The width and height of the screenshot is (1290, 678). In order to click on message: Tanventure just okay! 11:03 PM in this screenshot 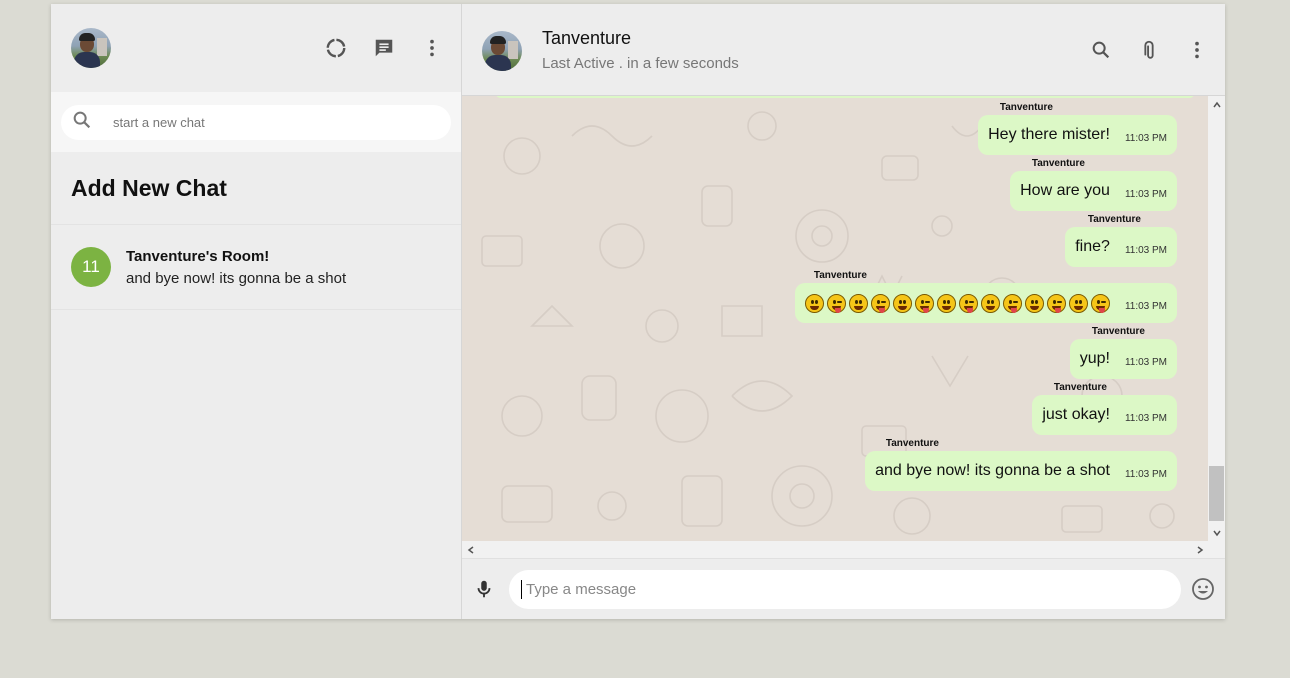, I will do `click(1104, 408)`.